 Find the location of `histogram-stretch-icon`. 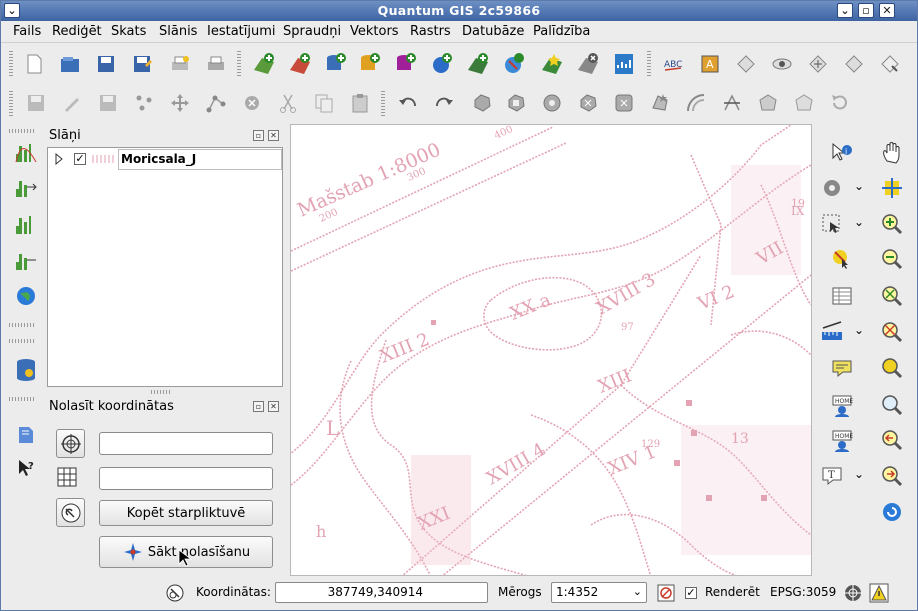

histogram-stretch-icon is located at coordinates (26, 152).